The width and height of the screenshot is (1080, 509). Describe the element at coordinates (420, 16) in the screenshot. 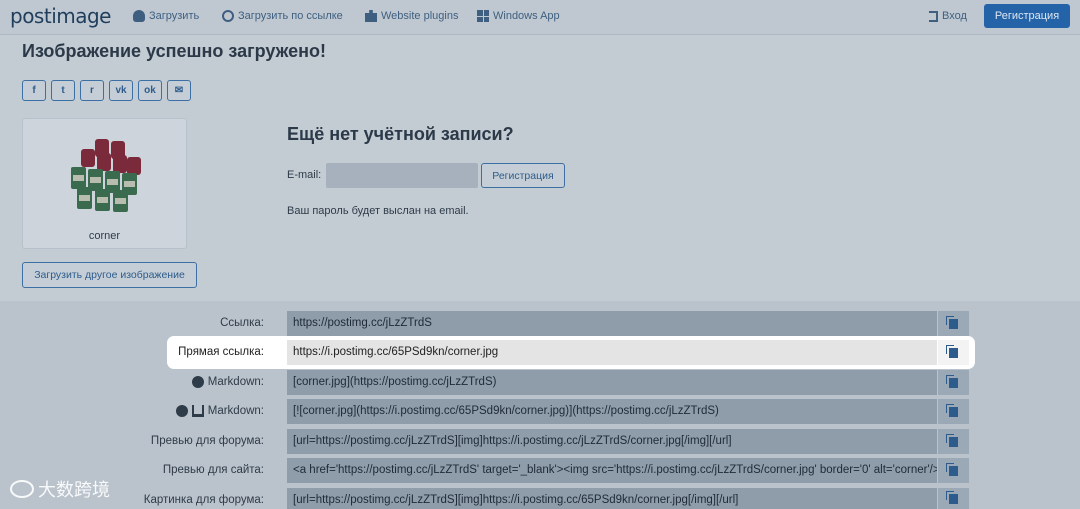

I see `nav-website-plugins-label: Website plugins` at that location.